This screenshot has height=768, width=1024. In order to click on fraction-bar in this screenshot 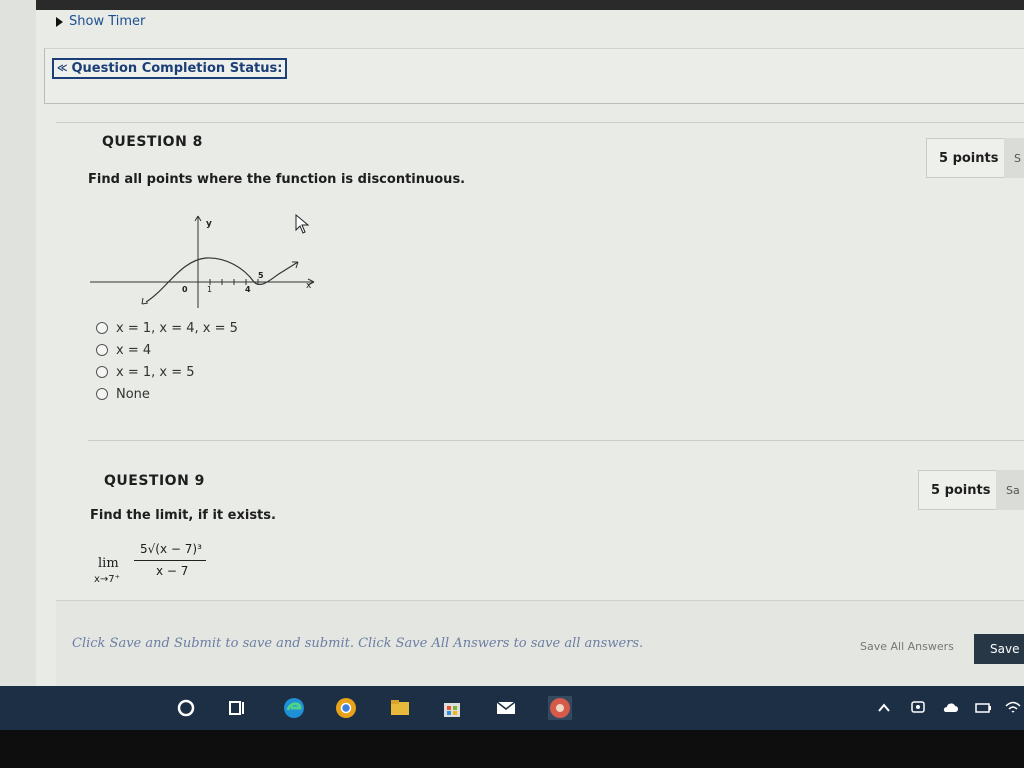, I will do `click(170, 560)`.